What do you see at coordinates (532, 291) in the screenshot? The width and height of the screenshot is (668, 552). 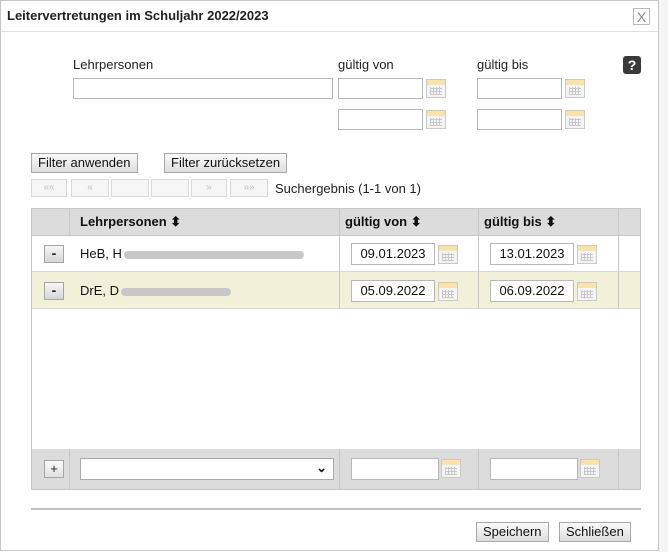 I see `row-to-date: 06.09.2022` at bounding box center [532, 291].